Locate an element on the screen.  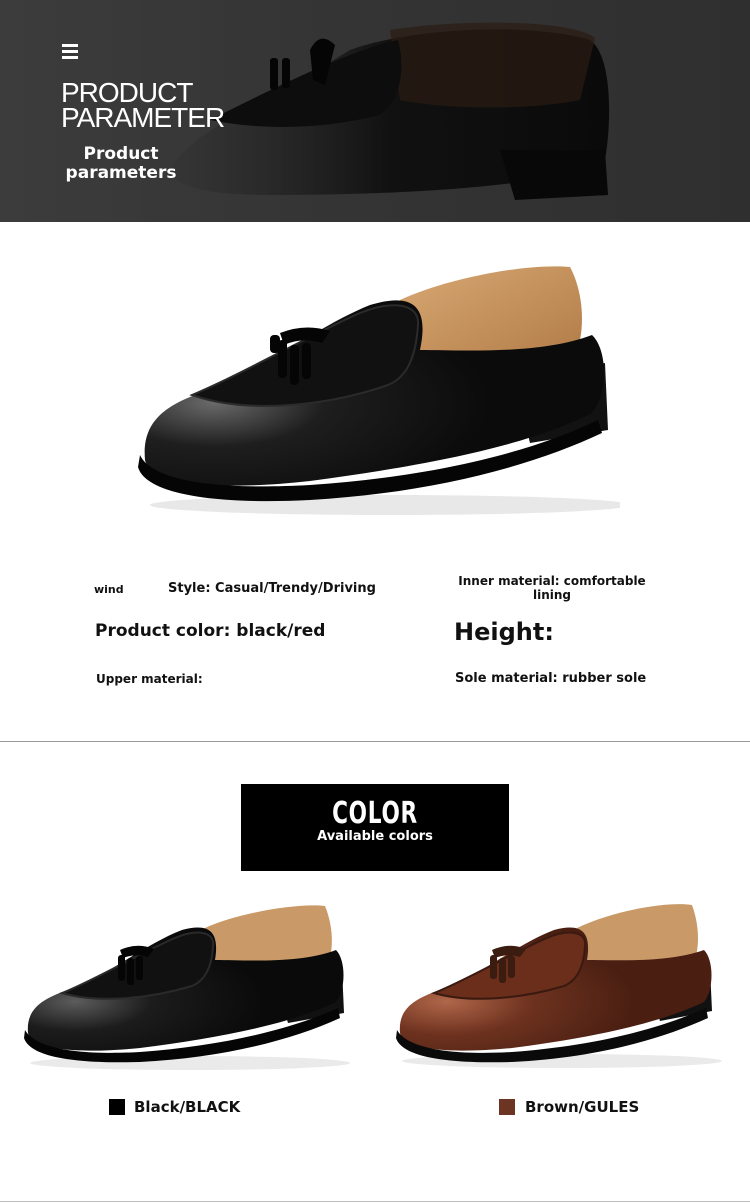
color-title: COLOR is located at coordinates (375, 813).